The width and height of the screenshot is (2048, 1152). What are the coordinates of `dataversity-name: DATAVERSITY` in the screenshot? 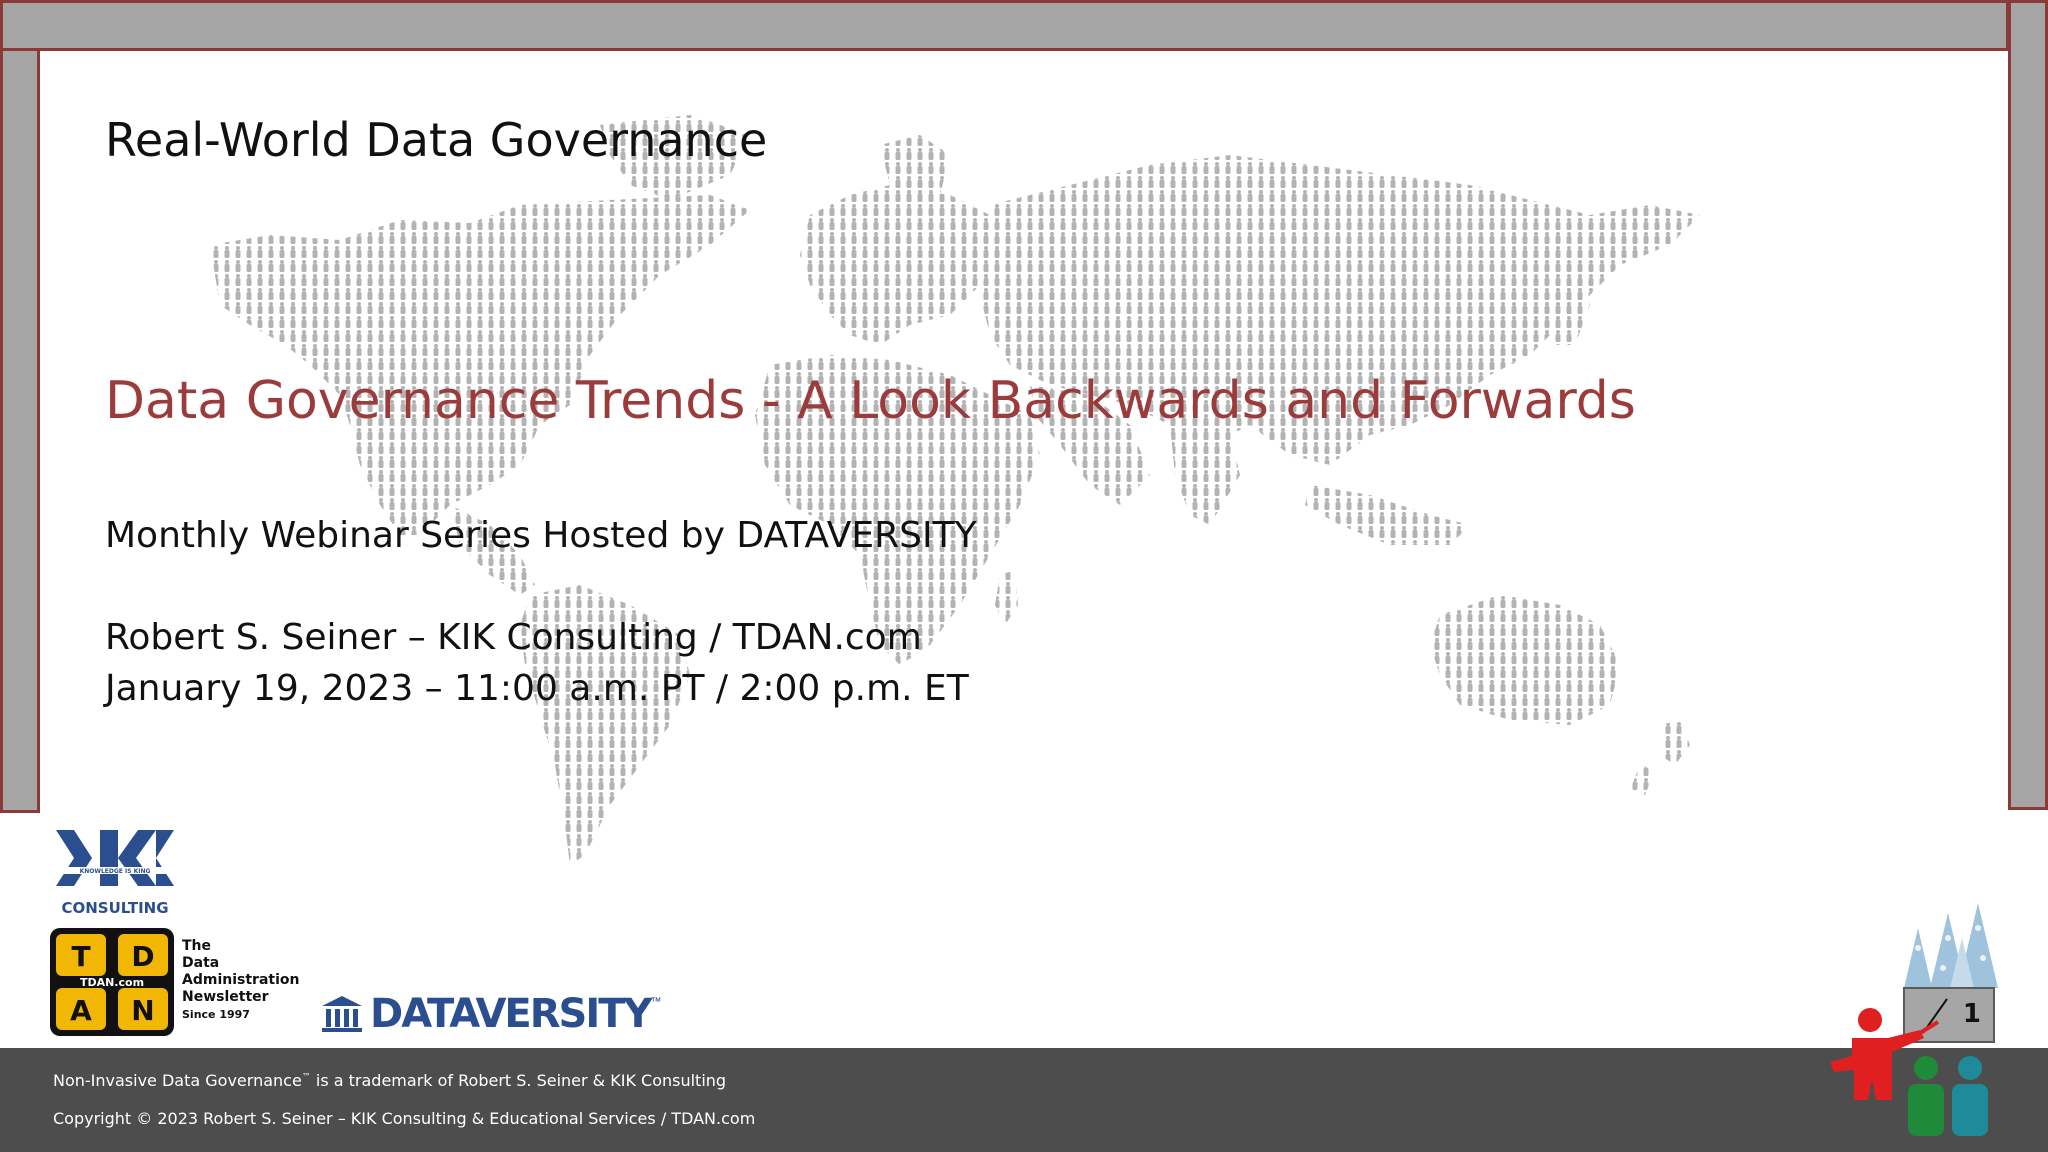 It's located at (511, 1014).